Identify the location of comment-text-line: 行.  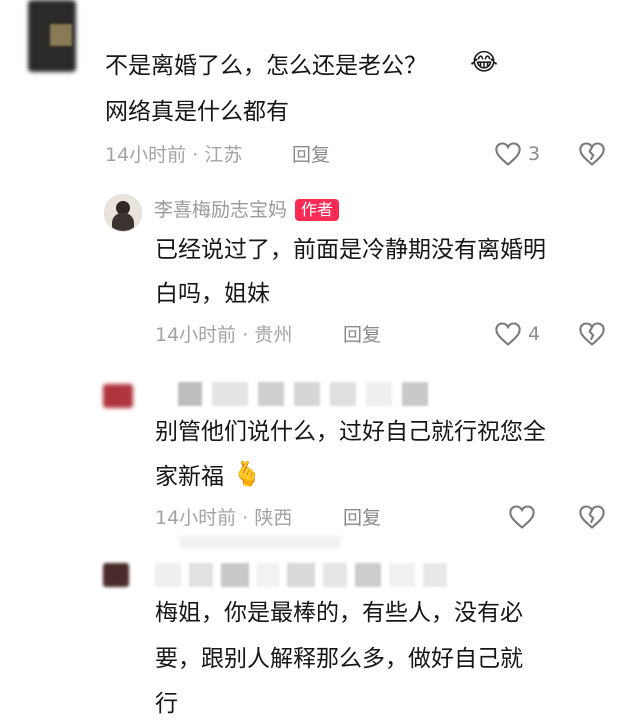
(166, 704).